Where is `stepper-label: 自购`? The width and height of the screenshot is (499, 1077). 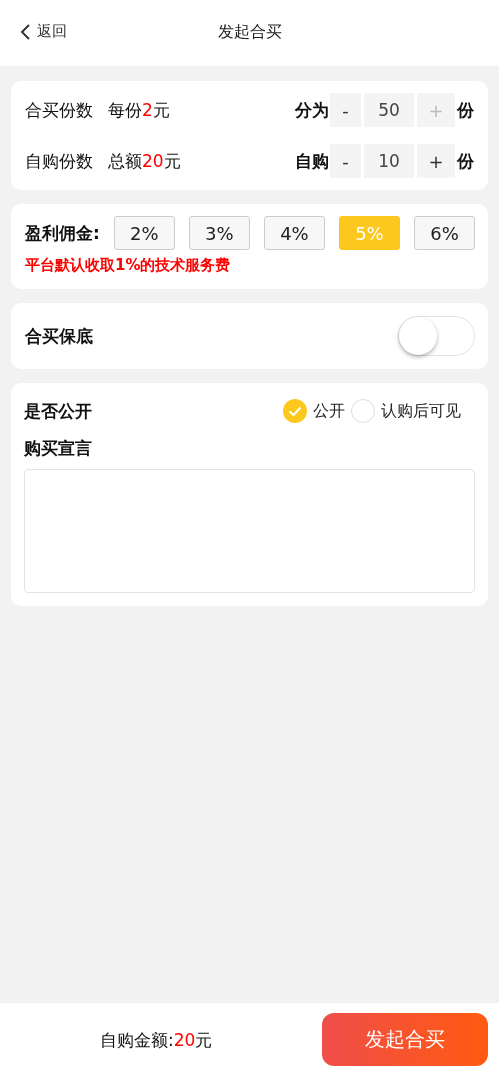 stepper-label: 自购 is located at coordinates (312, 161).